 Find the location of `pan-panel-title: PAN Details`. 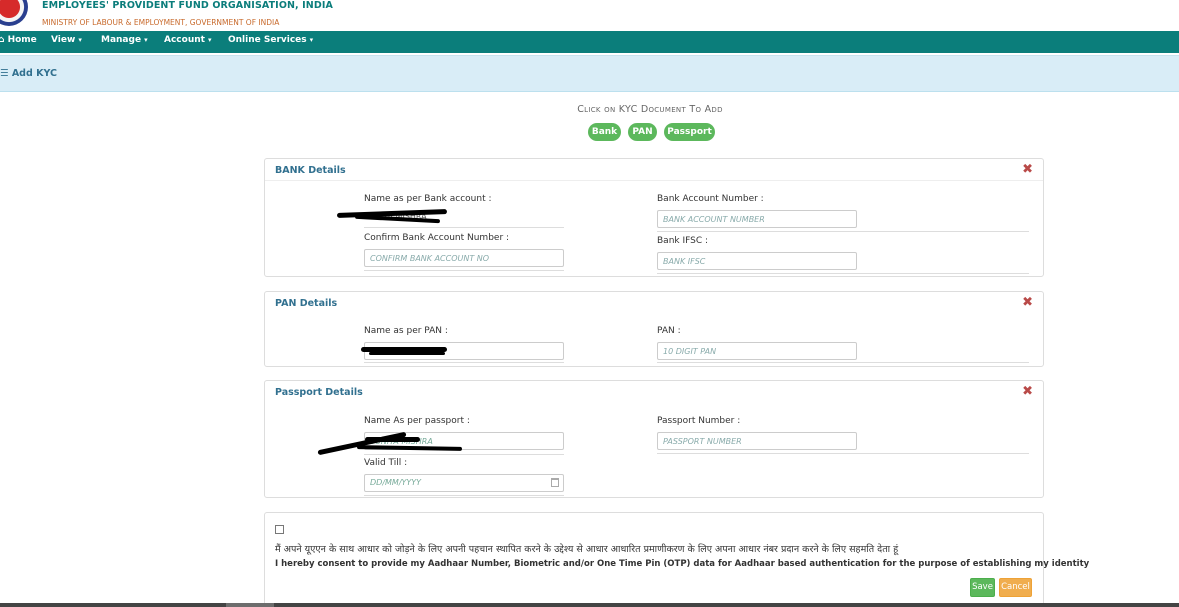

pan-panel-title: PAN Details is located at coordinates (306, 303).